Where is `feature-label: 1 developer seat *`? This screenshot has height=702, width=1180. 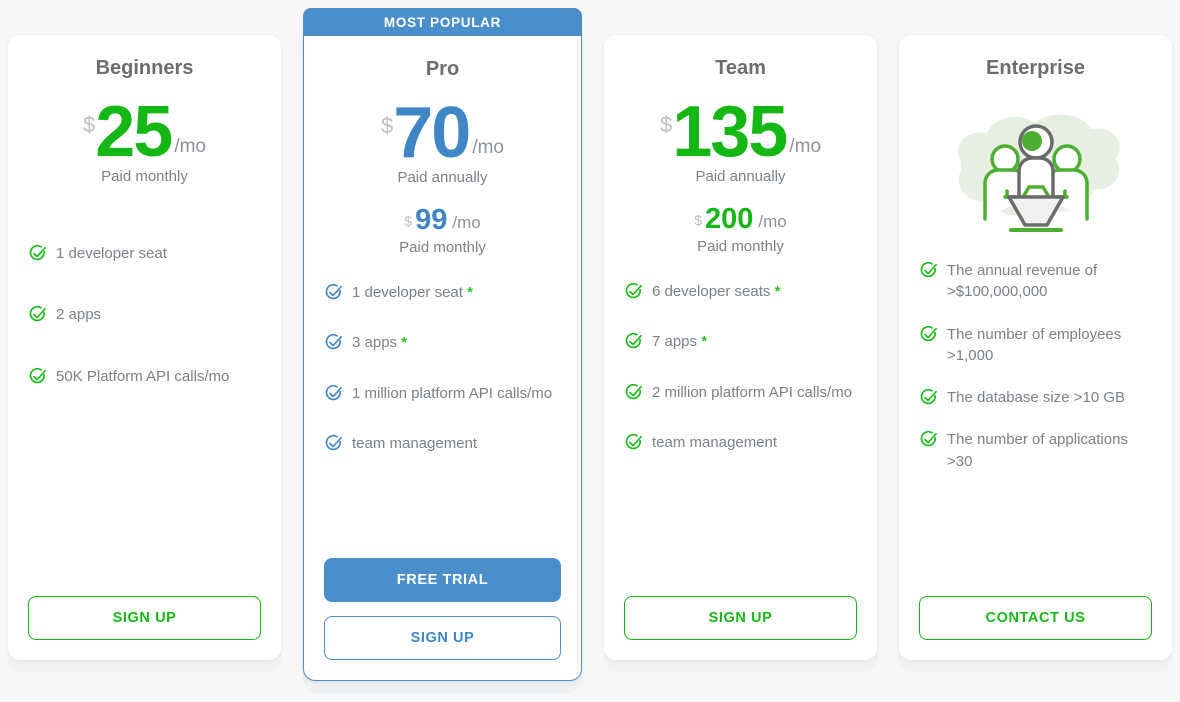
feature-label: 1 developer seat * is located at coordinates (412, 292).